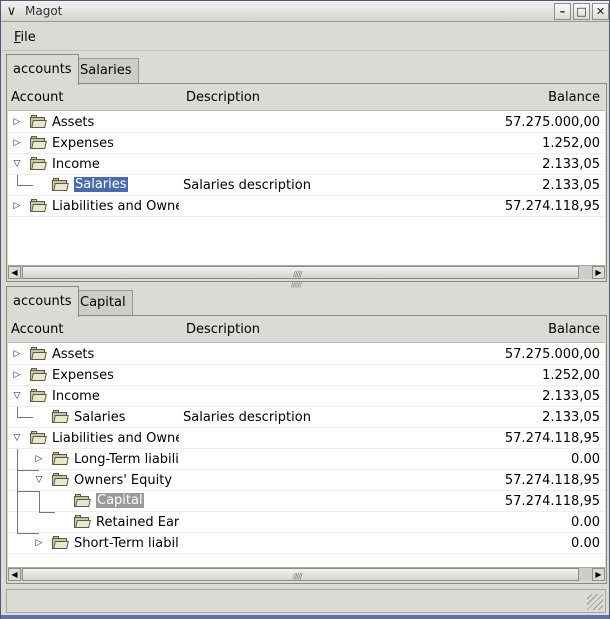  I want to click on account-name: Capital, so click(120, 500).